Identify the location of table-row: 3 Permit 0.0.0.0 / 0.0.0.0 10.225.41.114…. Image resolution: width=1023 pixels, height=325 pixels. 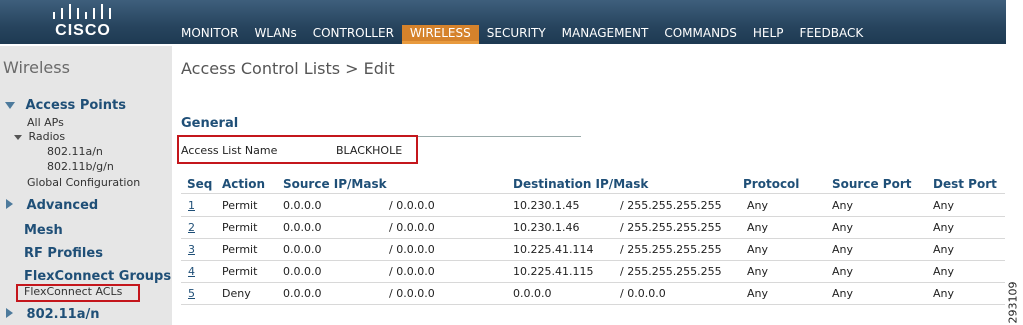
(593, 250).